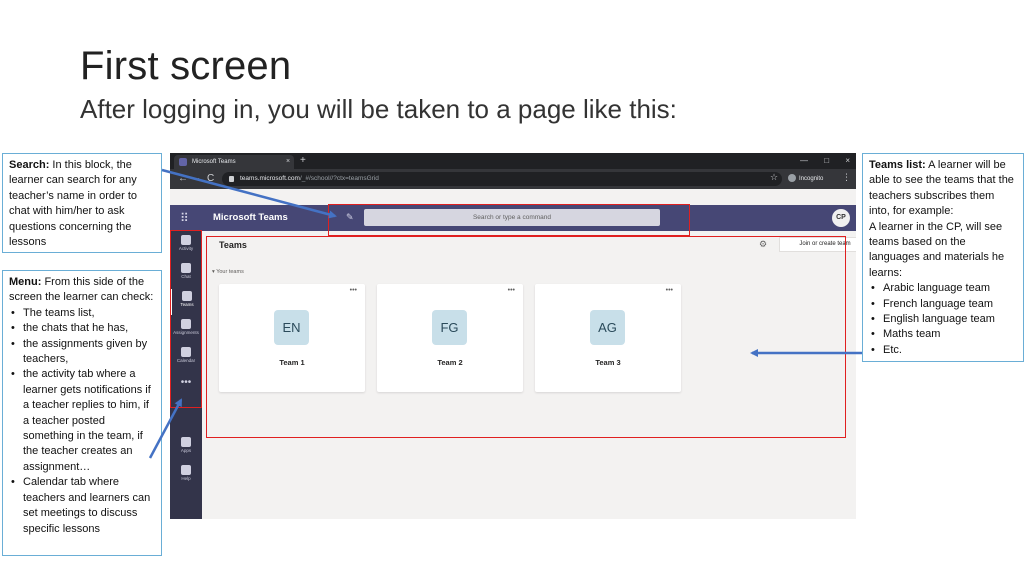 This screenshot has width=1024, height=576. What do you see at coordinates (210, 179) in the screenshot?
I see `reload-button: C` at bounding box center [210, 179].